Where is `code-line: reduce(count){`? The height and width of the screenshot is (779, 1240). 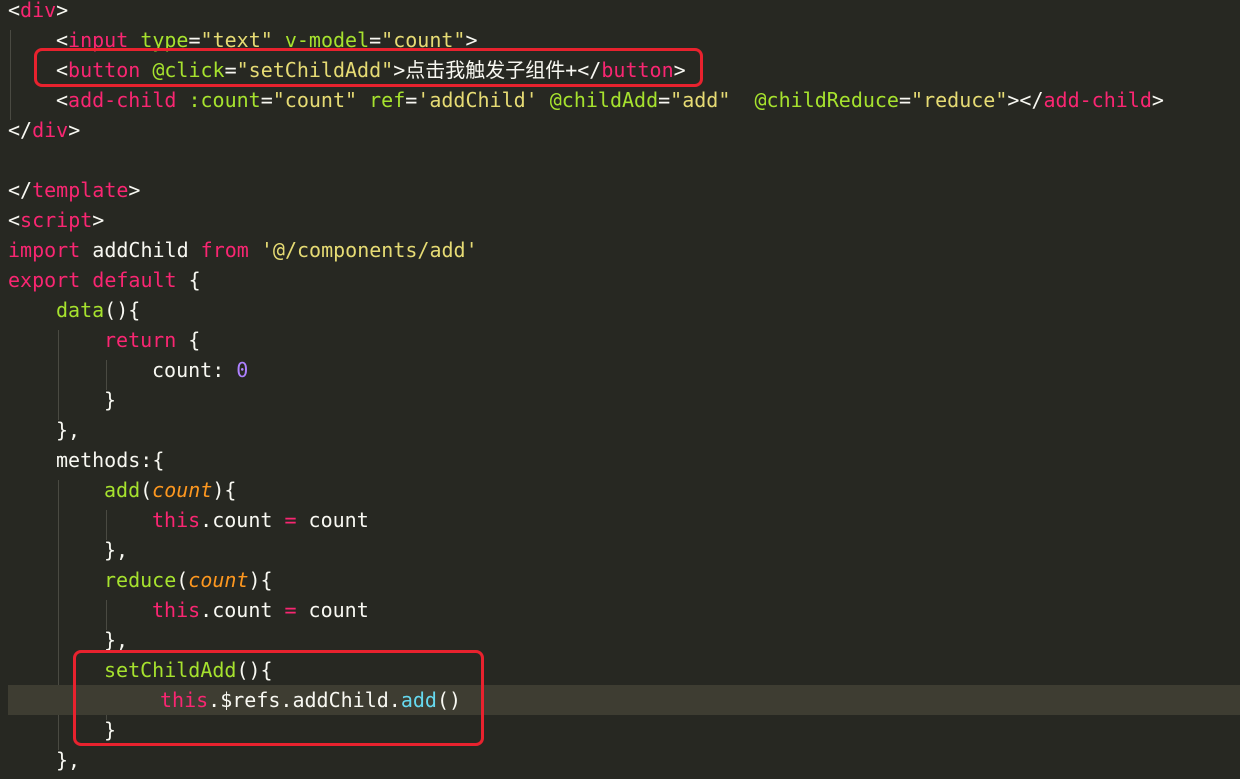 code-line: reduce(count){ is located at coordinates (620, 580).